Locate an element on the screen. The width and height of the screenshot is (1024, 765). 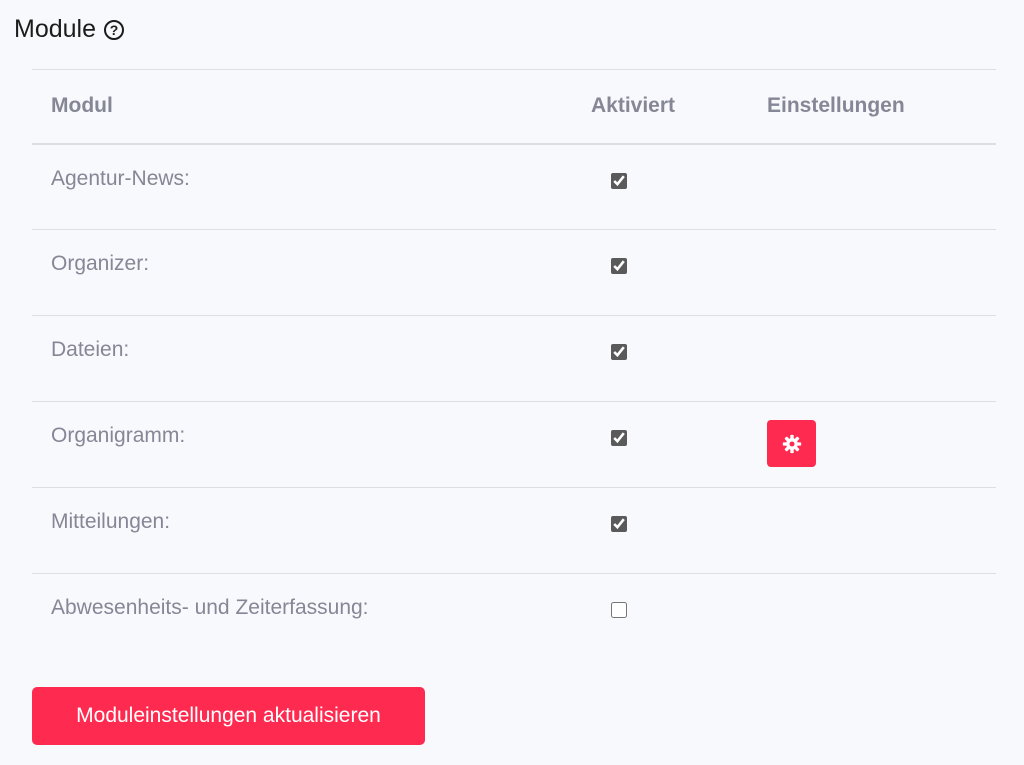
table-row: Agentur-News: is located at coordinates (514, 186).